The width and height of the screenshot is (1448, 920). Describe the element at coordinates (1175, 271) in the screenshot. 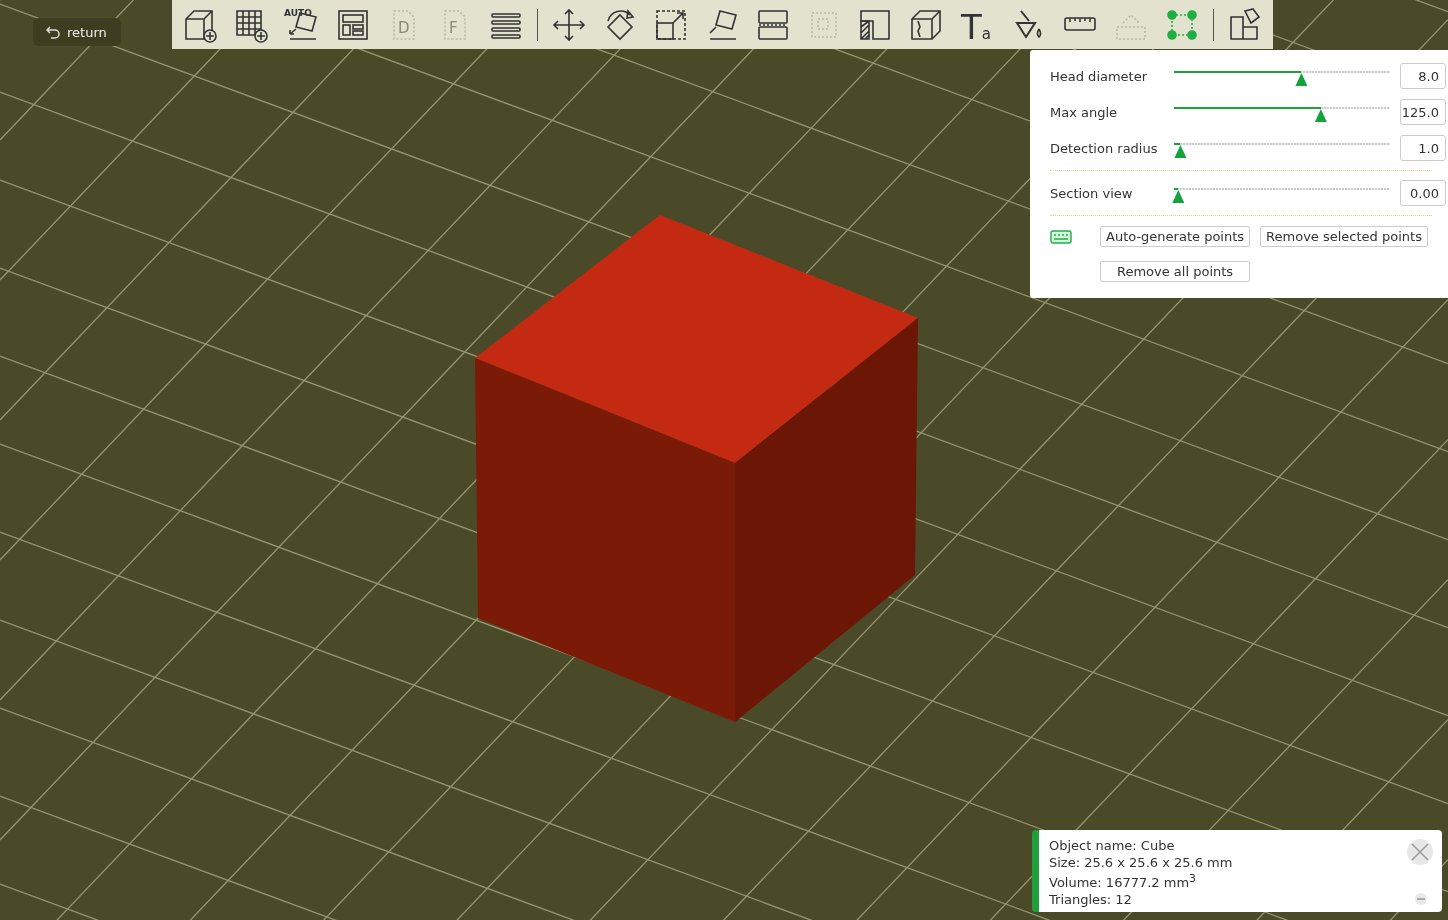

I see `action-button: Remove all points` at that location.